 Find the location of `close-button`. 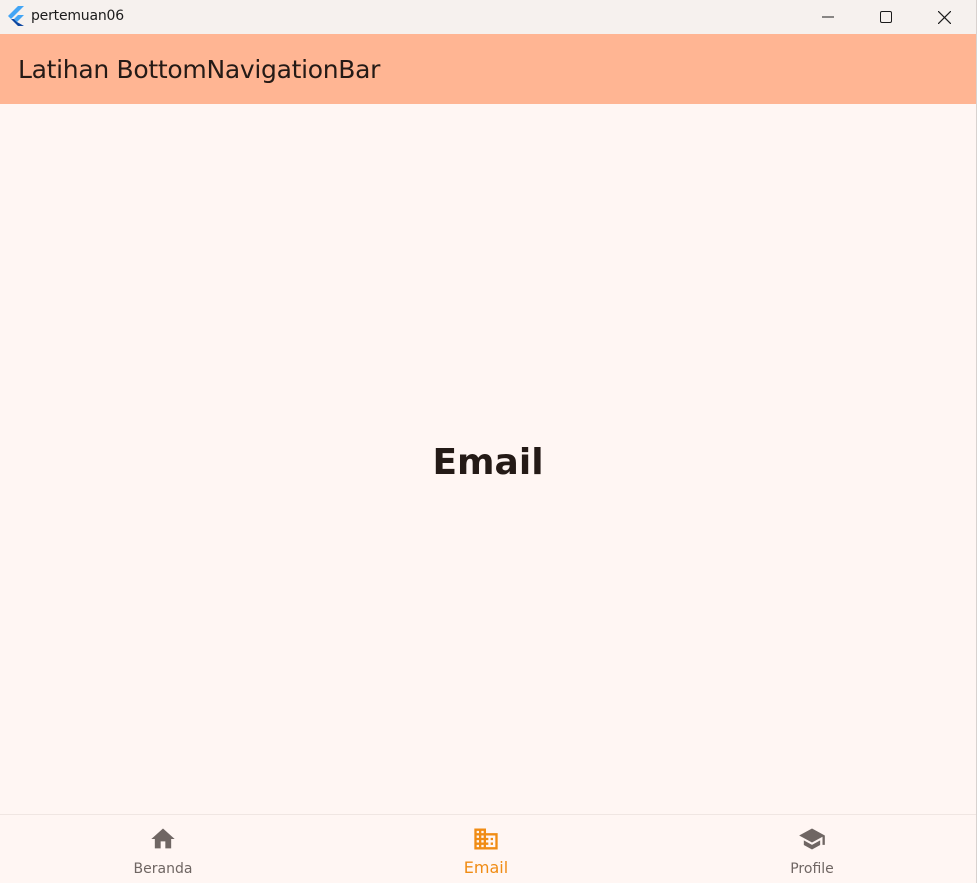

close-button is located at coordinates (944, 17).